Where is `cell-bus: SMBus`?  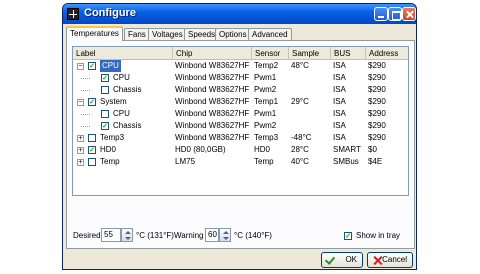 cell-bus: SMBus is located at coordinates (346, 161).